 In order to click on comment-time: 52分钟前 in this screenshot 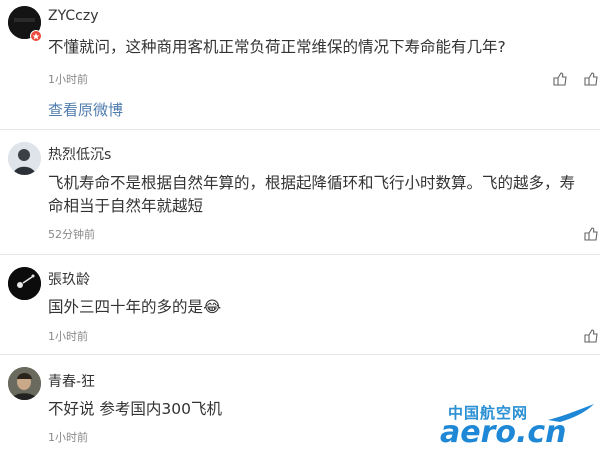, I will do `click(71, 234)`.